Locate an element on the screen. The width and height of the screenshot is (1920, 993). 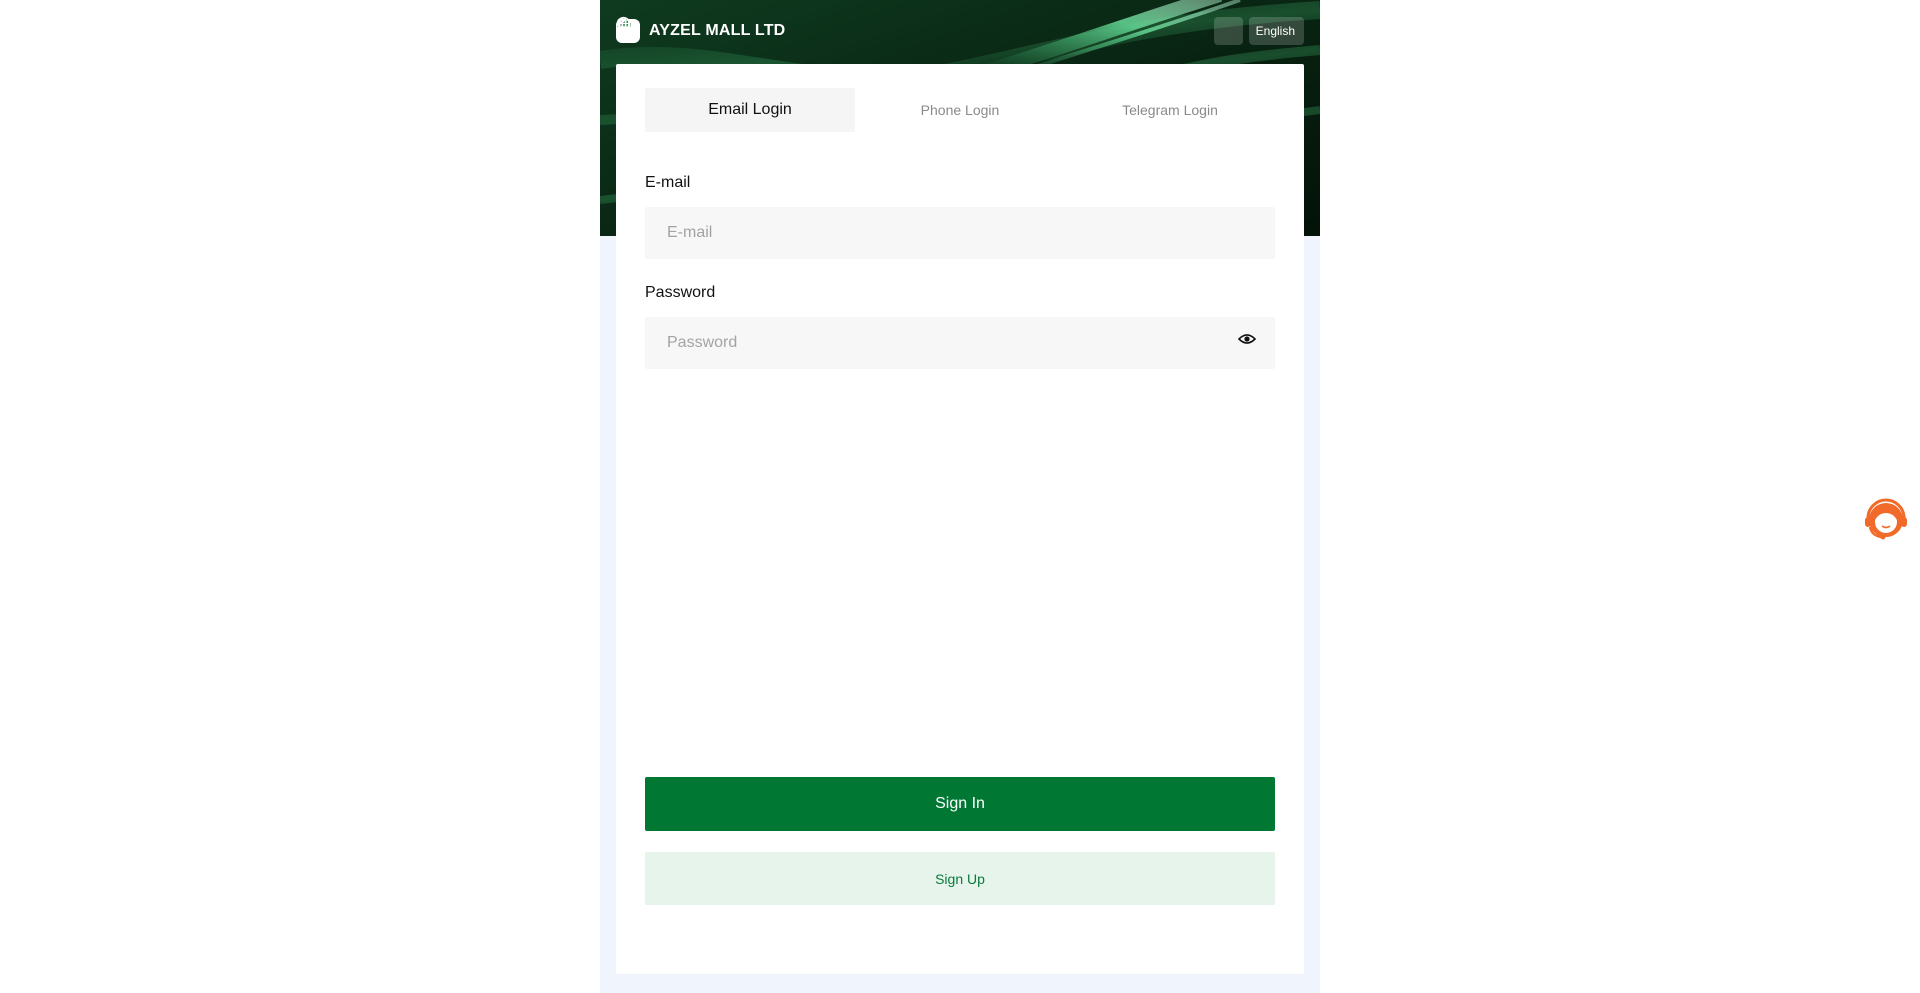
tab-email-login: Email Login is located at coordinates (750, 110).